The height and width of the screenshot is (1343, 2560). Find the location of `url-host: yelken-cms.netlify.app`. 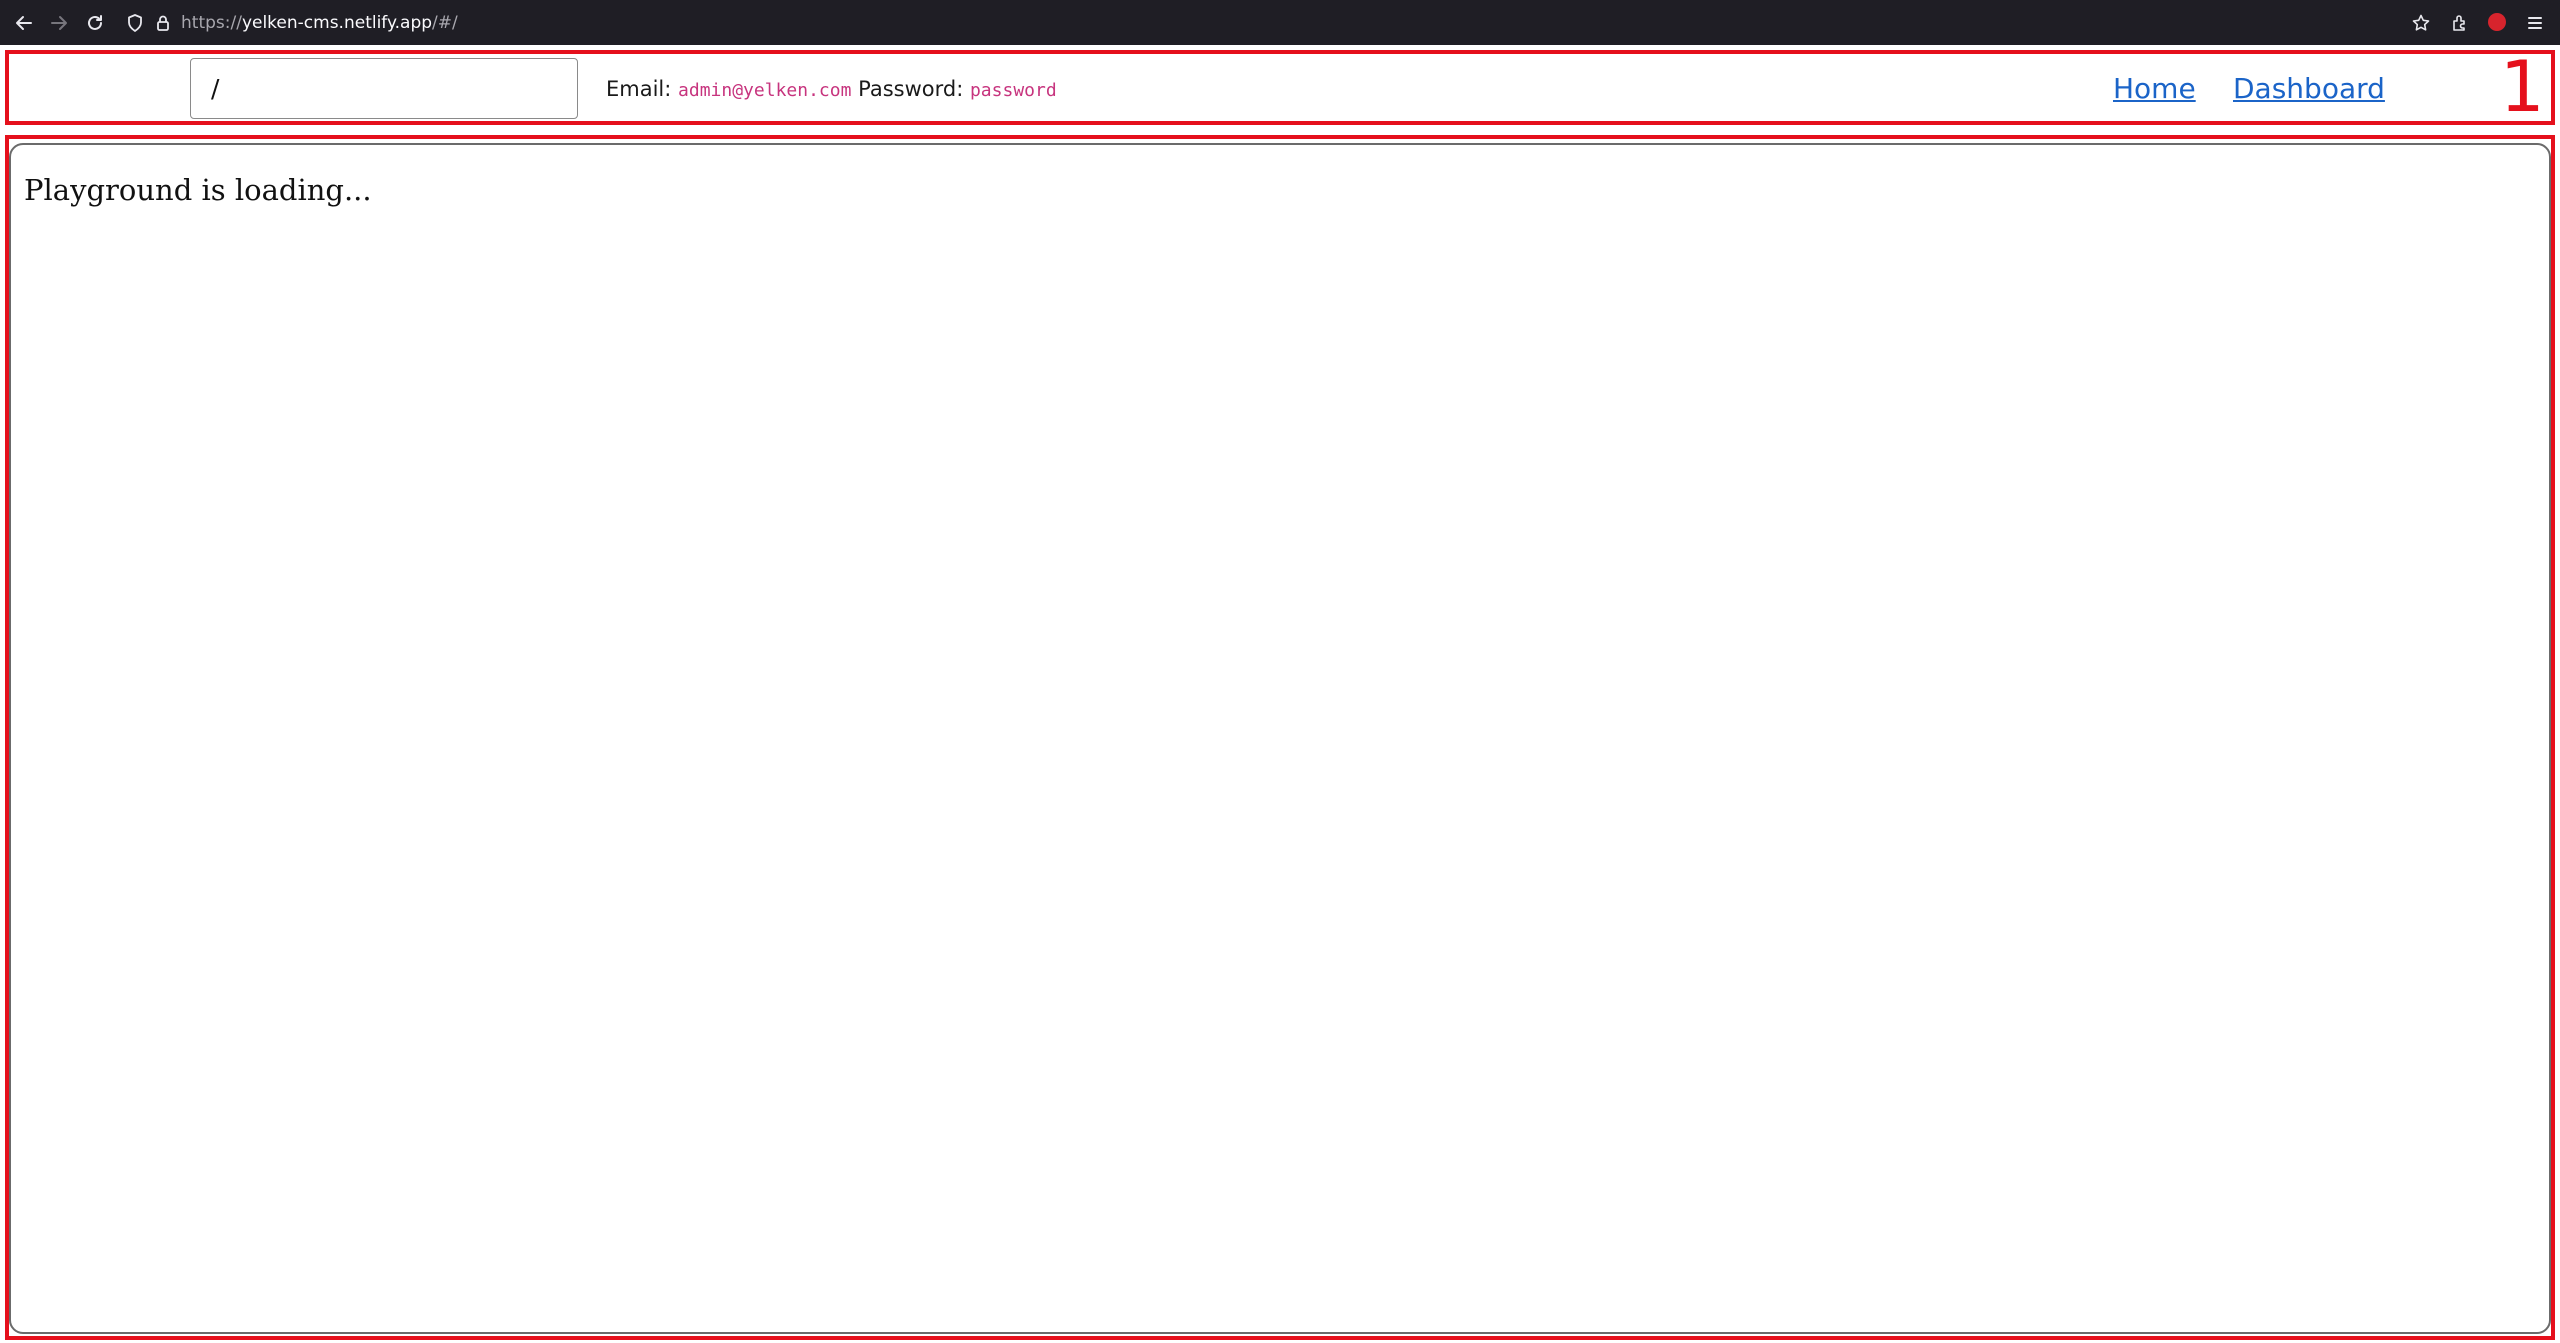

url-host: yelken-cms.netlify.app is located at coordinates (337, 23).